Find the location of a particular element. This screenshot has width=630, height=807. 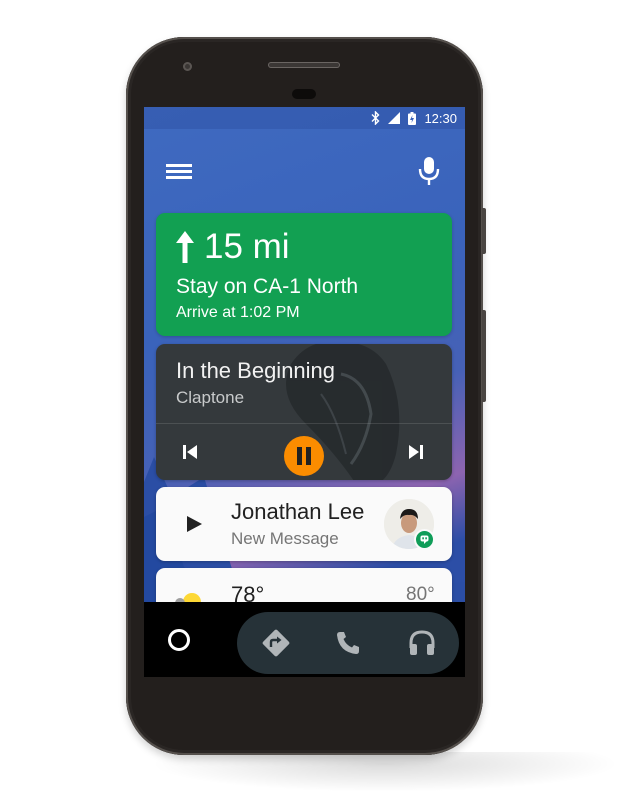

status-time: 12:30 is located at coordinates (440, 118).